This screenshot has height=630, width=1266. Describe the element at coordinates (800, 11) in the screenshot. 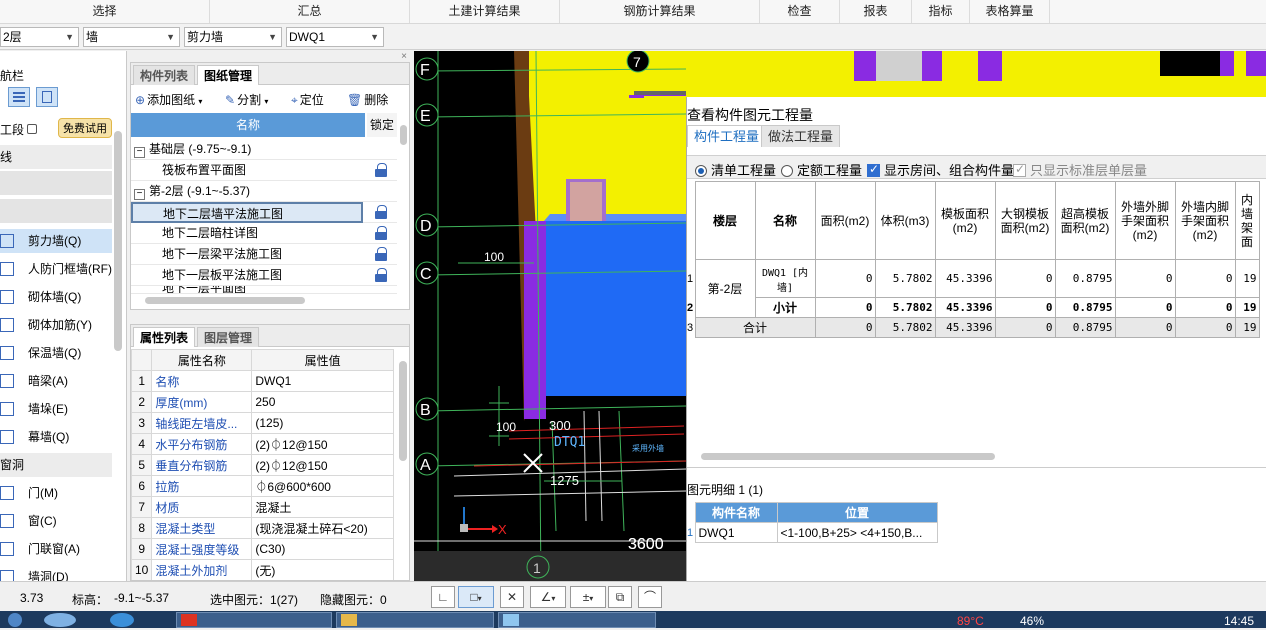

I see `ribbon-check: 检查` at that location.